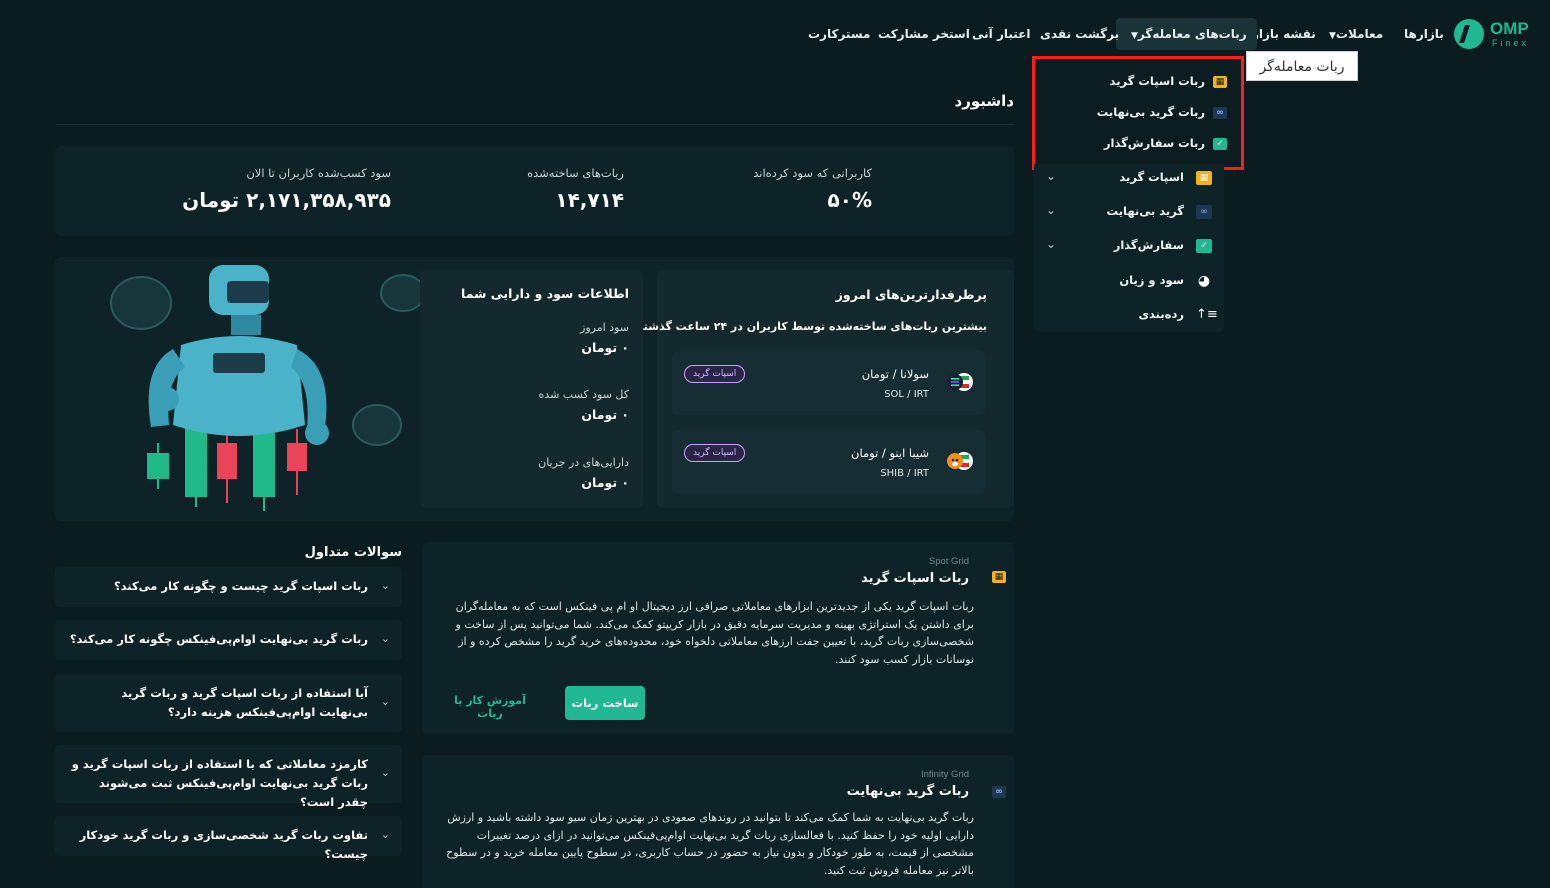 The width and height of the screenshot is (1550, 888). Describe the element at coordinates (984, 101) in the screenshot. I see `page-title: داشبورد` at that location.